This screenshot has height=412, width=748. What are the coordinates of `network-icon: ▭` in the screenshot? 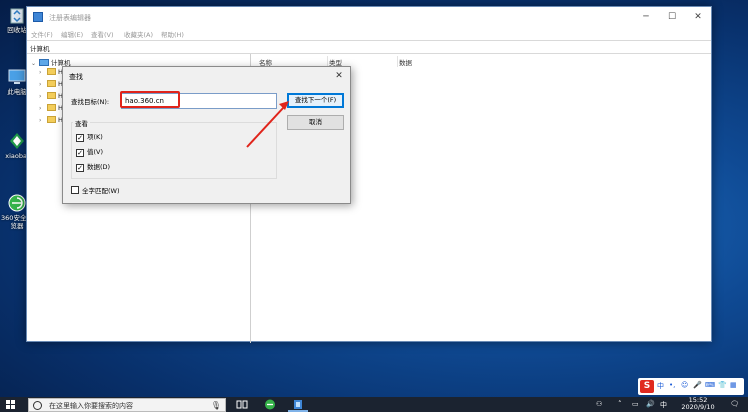 It's located at (635, 404).